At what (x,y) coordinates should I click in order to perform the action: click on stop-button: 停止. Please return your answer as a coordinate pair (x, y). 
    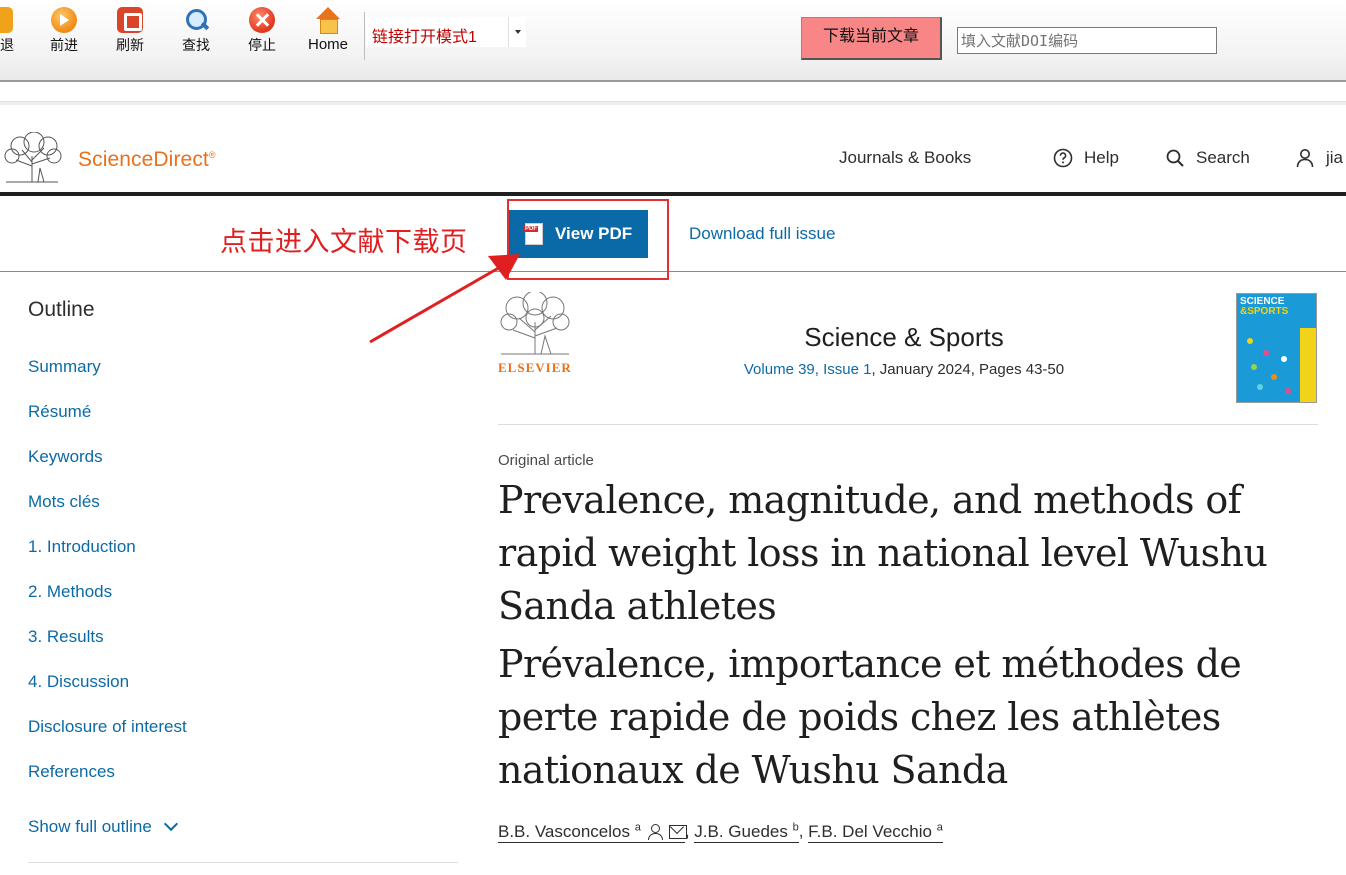
    Looking at the image, I should click on (262, 30).